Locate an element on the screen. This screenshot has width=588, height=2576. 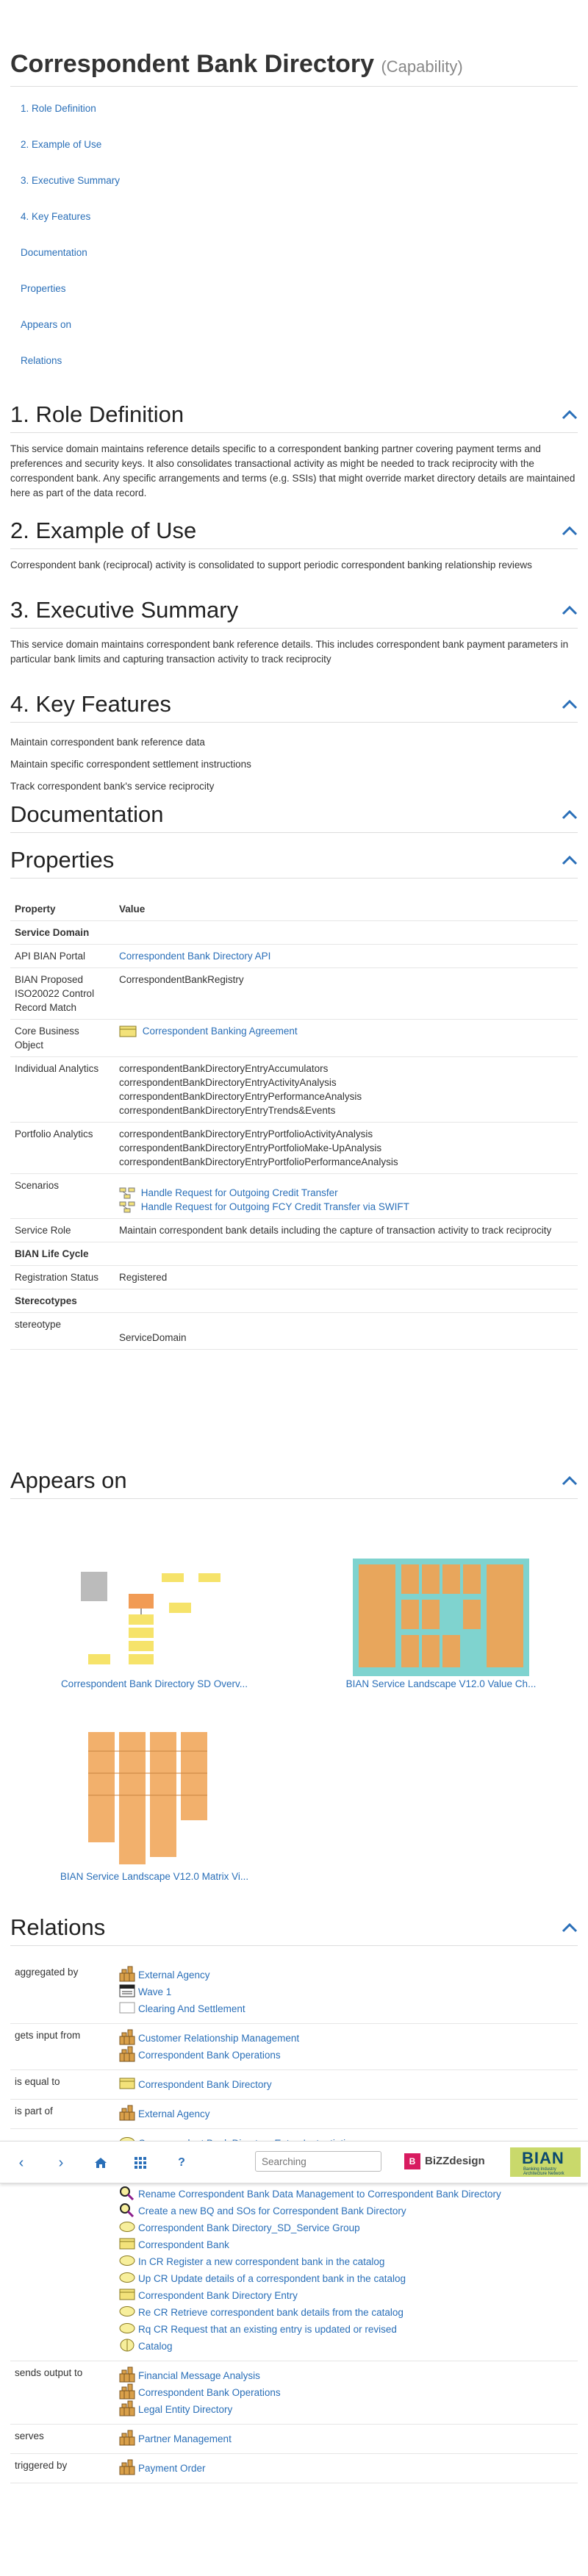
relation-link: Payment Order is located at coordinates (172, 2468).